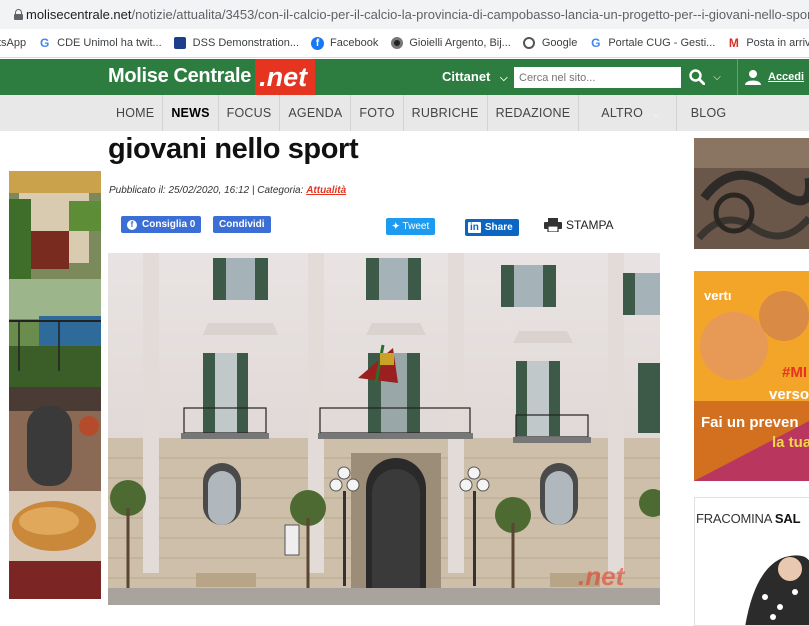  Describe the element at coordinates (534, 113) in the screenshot. I see `nav-item-redazione: REDAZIONE` at that location.